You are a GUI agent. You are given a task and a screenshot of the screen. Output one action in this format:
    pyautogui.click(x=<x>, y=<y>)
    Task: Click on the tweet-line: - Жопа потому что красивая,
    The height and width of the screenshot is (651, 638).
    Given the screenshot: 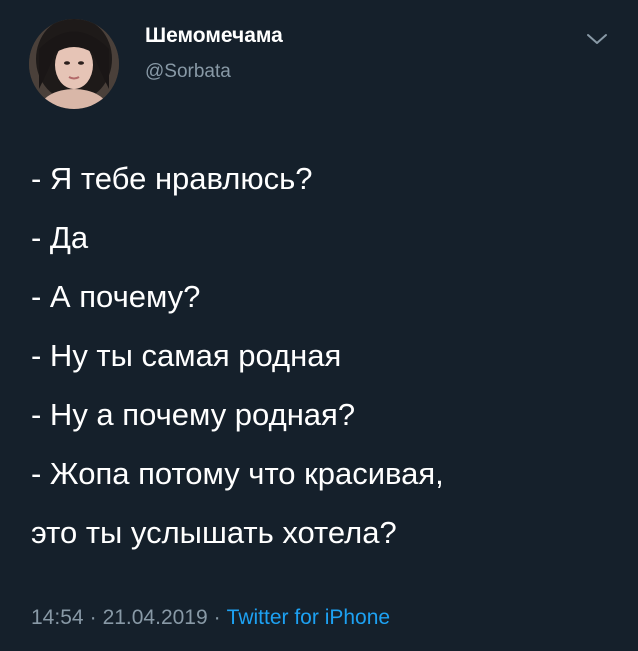 What is the action you would take?
    pyautogui.click(x=237, y=473)
    